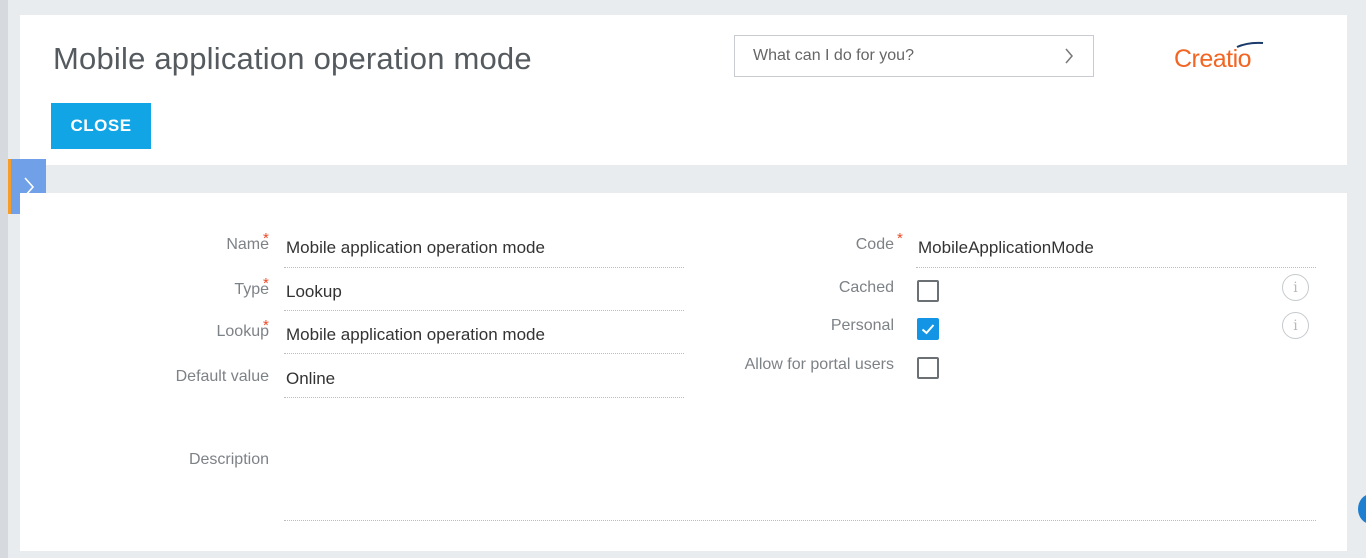 The width and height of the screenshot is (1366, 558). I want to click on default-value-label: Default value, so click(222, 376).